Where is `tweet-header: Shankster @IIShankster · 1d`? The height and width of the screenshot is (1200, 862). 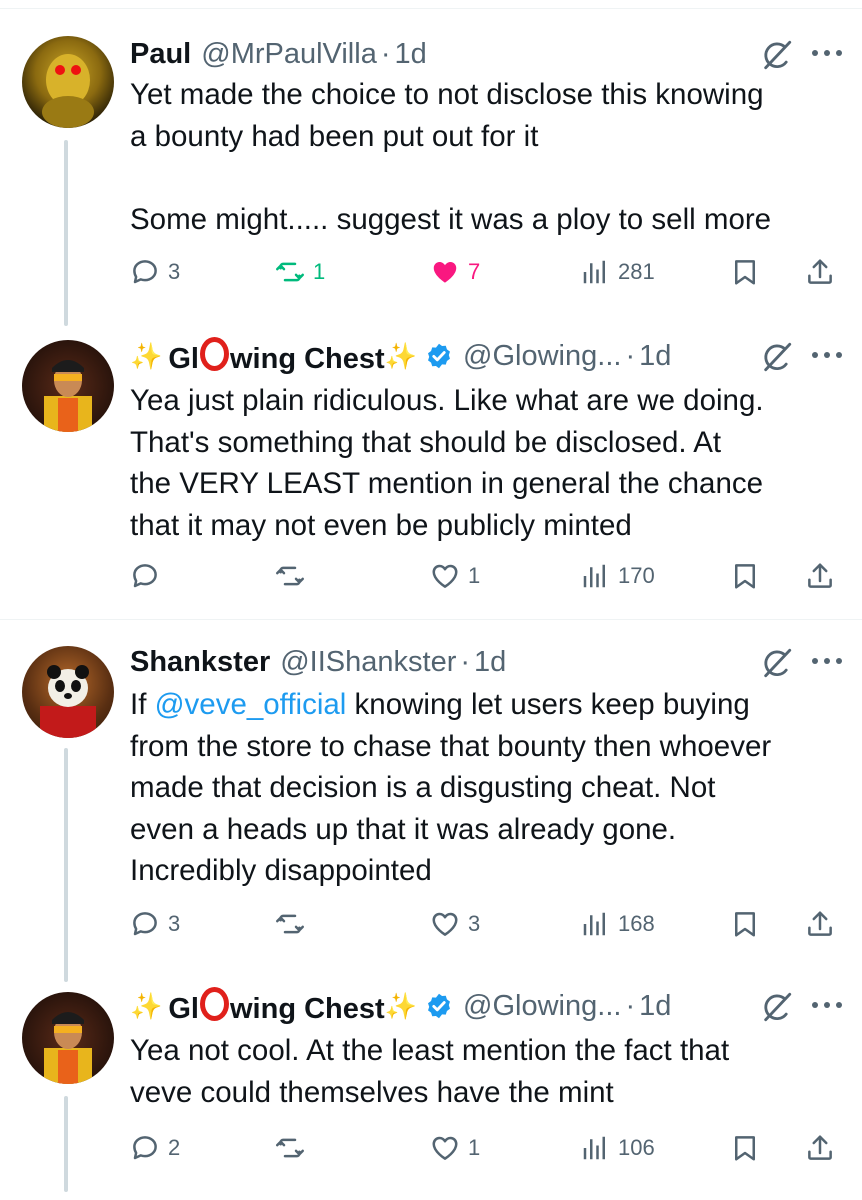 tweet-header: Shankster @IIShankster · 1d is located at coordinates (486, 662).